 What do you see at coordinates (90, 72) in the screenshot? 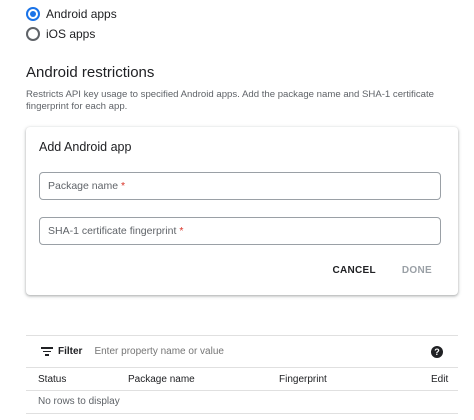
I see `section-title: Android restrictions` at bounding box center [90, 72].